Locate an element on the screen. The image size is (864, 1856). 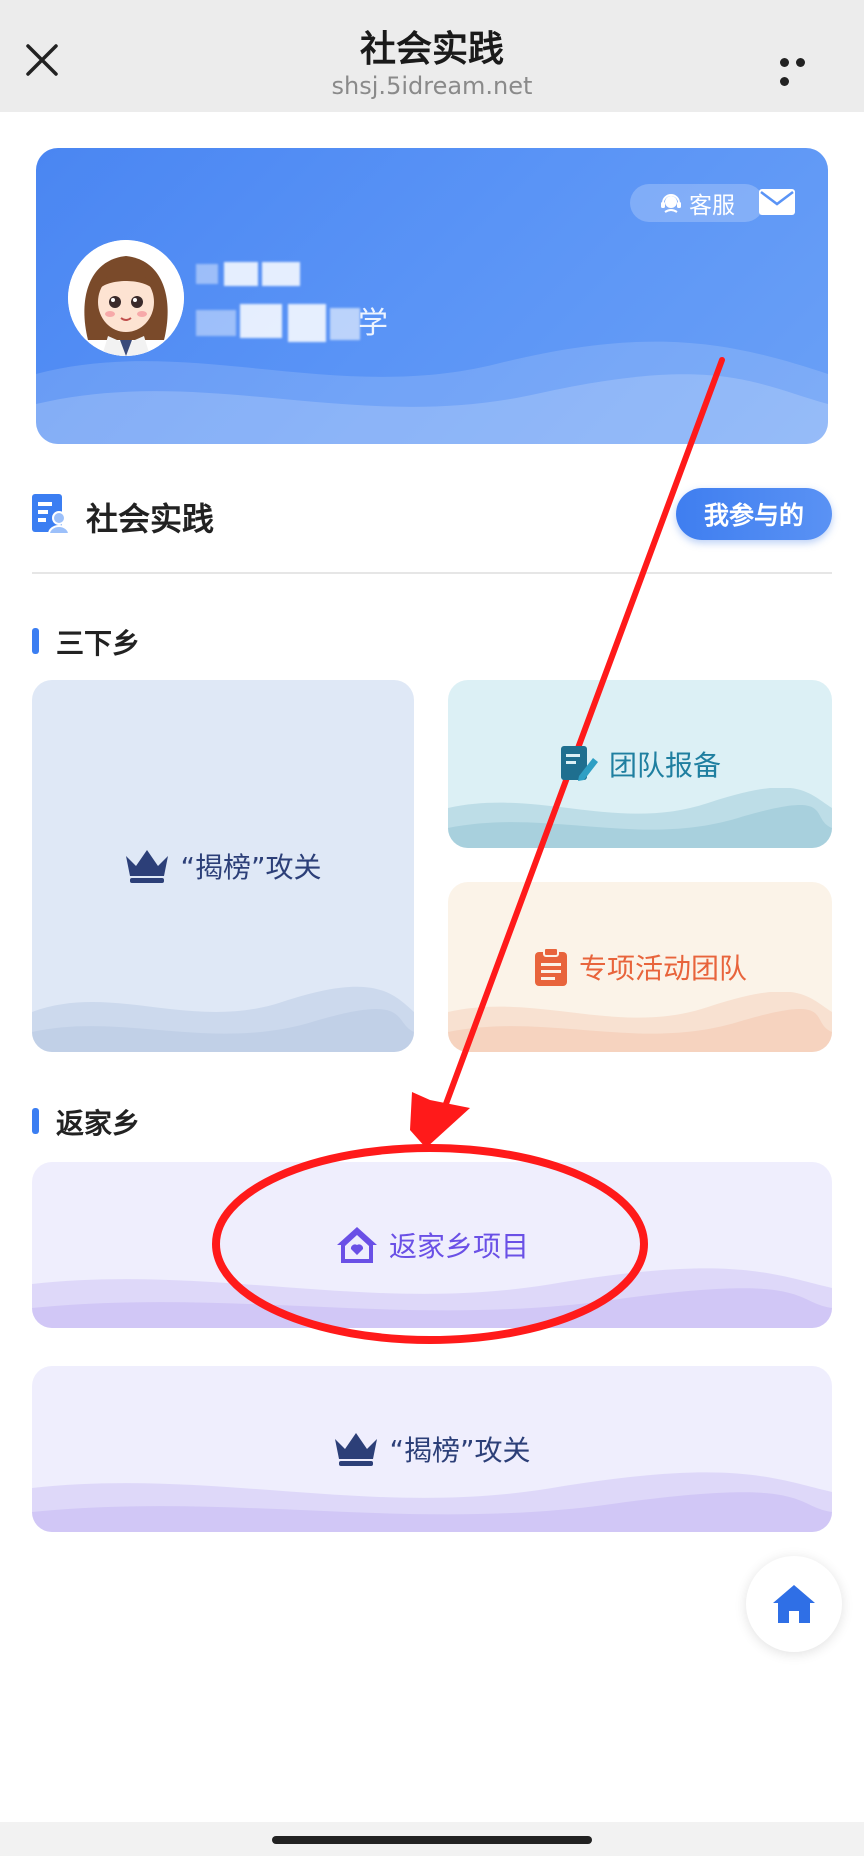
divider is located at coordinates (432, 573).